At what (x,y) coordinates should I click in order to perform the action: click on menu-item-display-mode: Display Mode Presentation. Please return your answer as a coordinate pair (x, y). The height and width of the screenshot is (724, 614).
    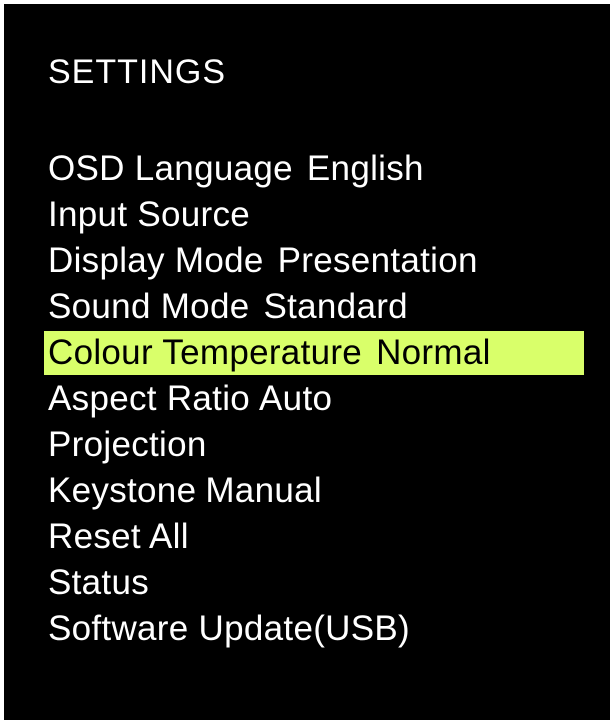
    Looking at the image, I should click on (314, 261).